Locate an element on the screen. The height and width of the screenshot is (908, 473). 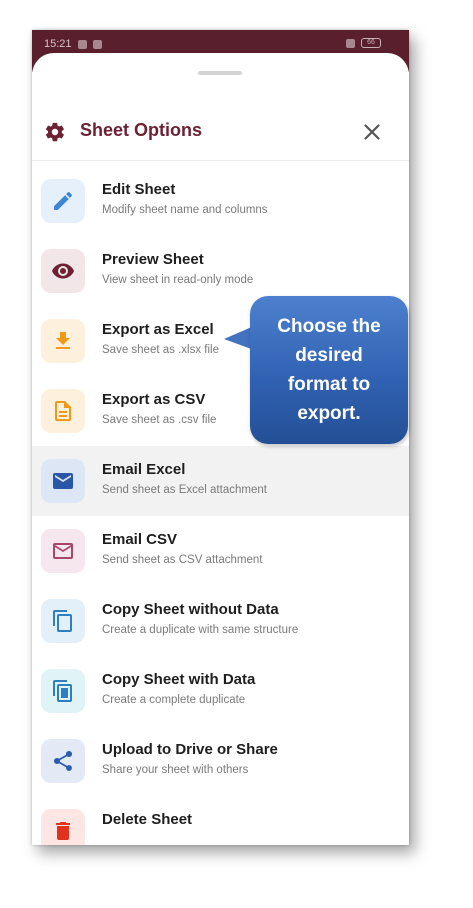
download-icon is located at coordinates (63, 340).